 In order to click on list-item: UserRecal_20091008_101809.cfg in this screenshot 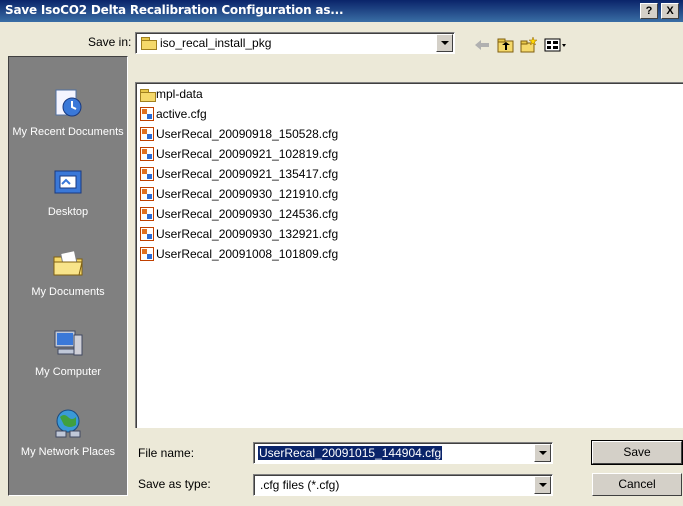, I will do `click(239, 254)`.